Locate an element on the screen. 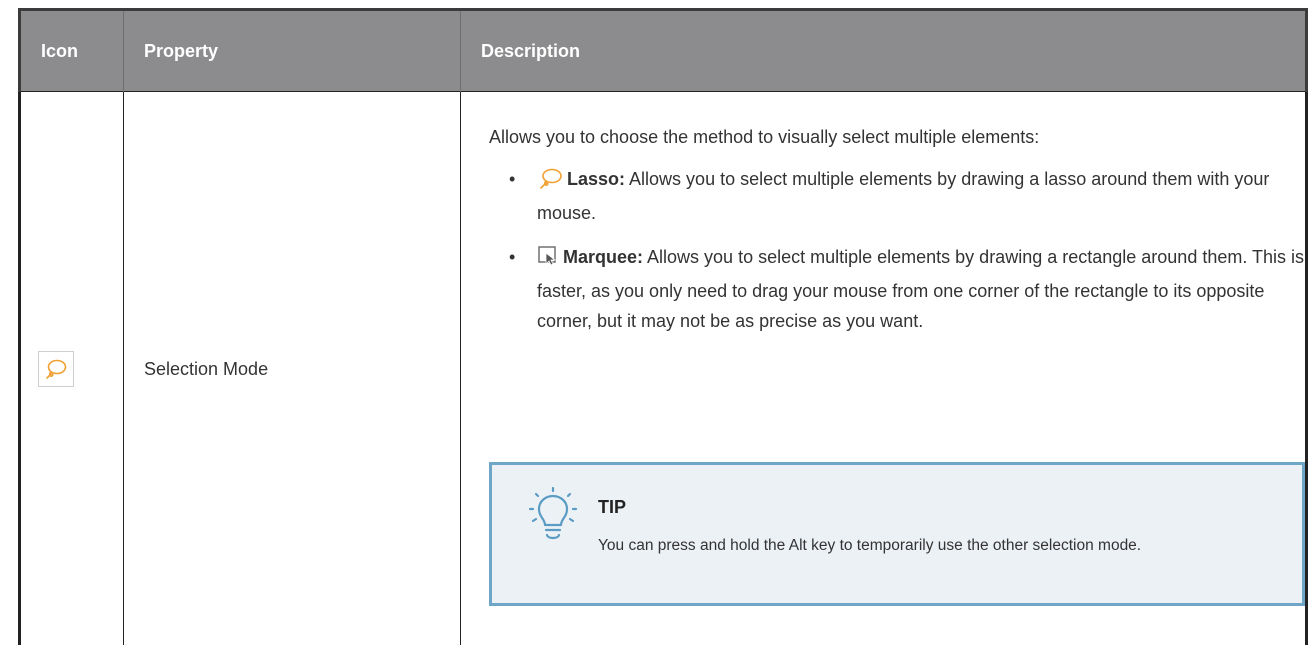 Image resolution: width=1313 pixels, height=645 pixels. header-property: Property is located at coordinates (292, 50).